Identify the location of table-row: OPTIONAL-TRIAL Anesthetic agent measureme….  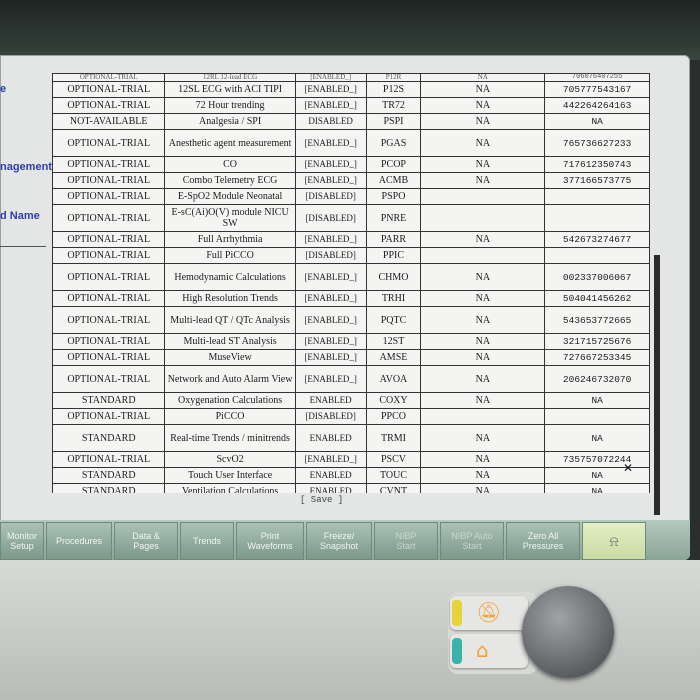
(351, 143).